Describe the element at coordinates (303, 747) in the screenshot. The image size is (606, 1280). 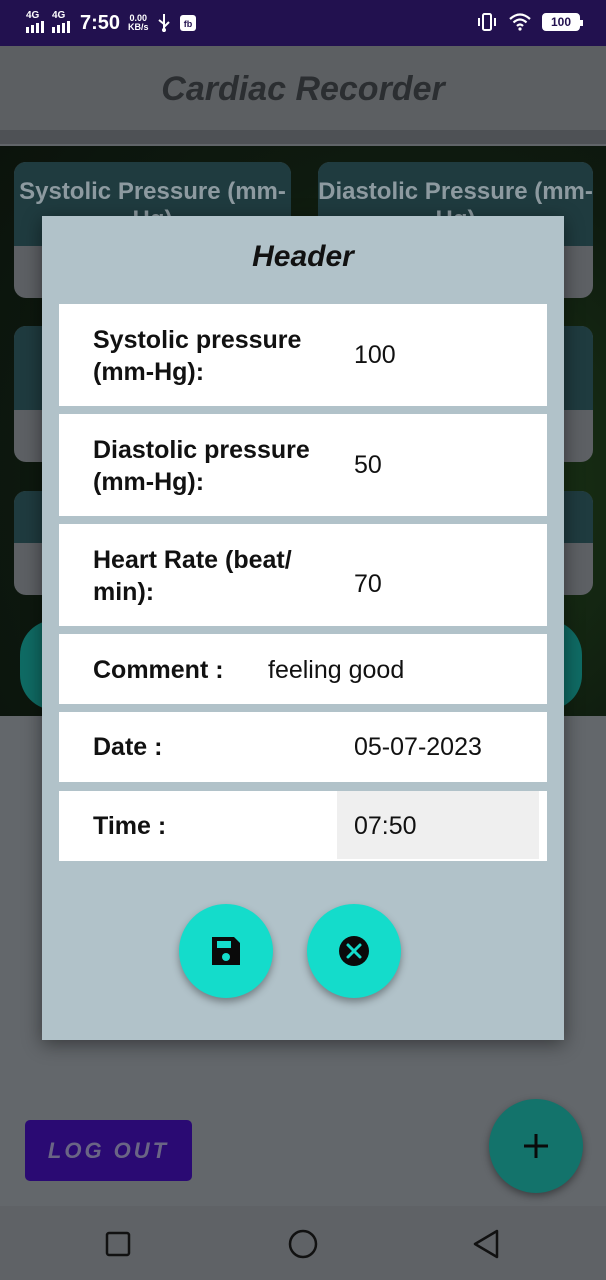
I see `date-row: Date : 05-07-2023` at that location.